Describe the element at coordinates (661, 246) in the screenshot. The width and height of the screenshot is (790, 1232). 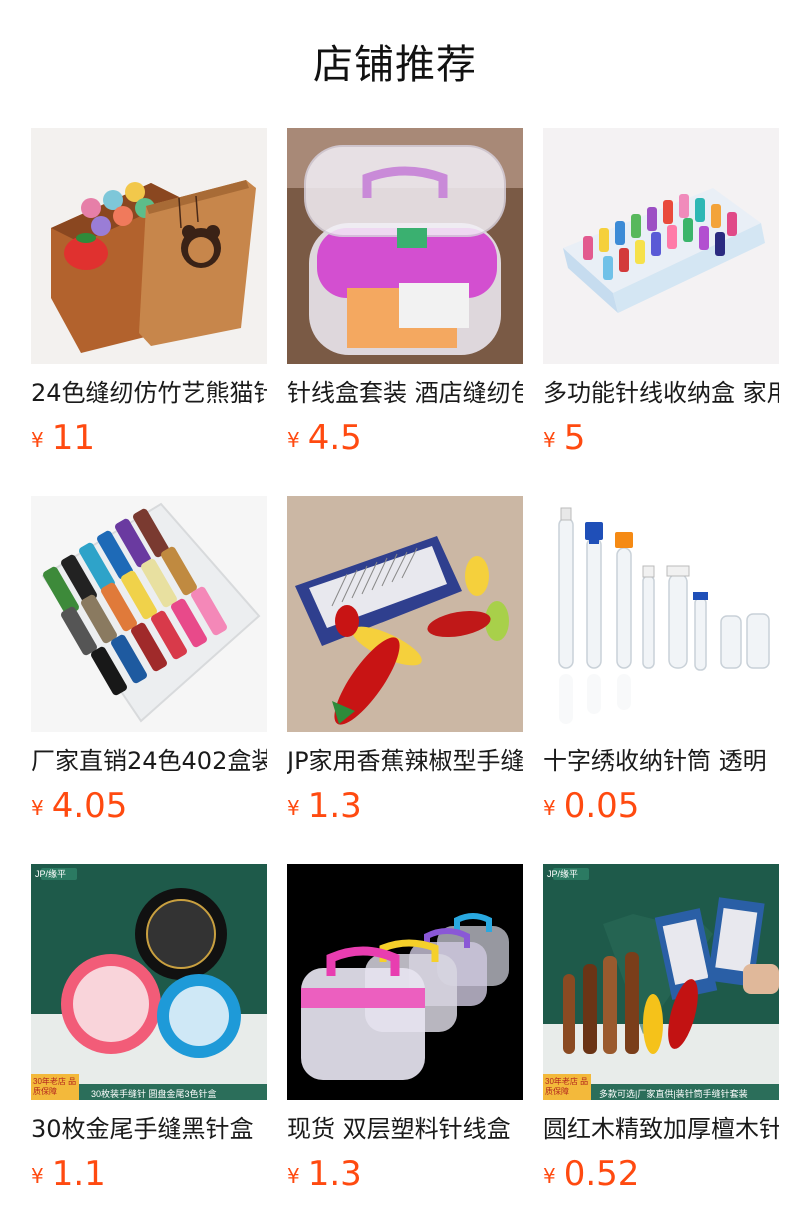
I see `product-image-thread-storage-box` at that location.